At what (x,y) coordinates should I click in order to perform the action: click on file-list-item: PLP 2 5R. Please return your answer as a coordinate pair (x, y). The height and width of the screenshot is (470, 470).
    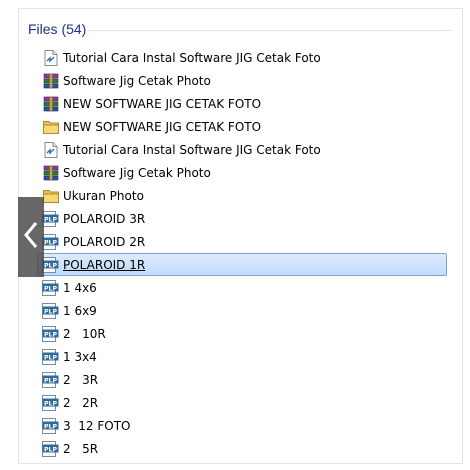
    Looking at the image, I should click on (242, 448).